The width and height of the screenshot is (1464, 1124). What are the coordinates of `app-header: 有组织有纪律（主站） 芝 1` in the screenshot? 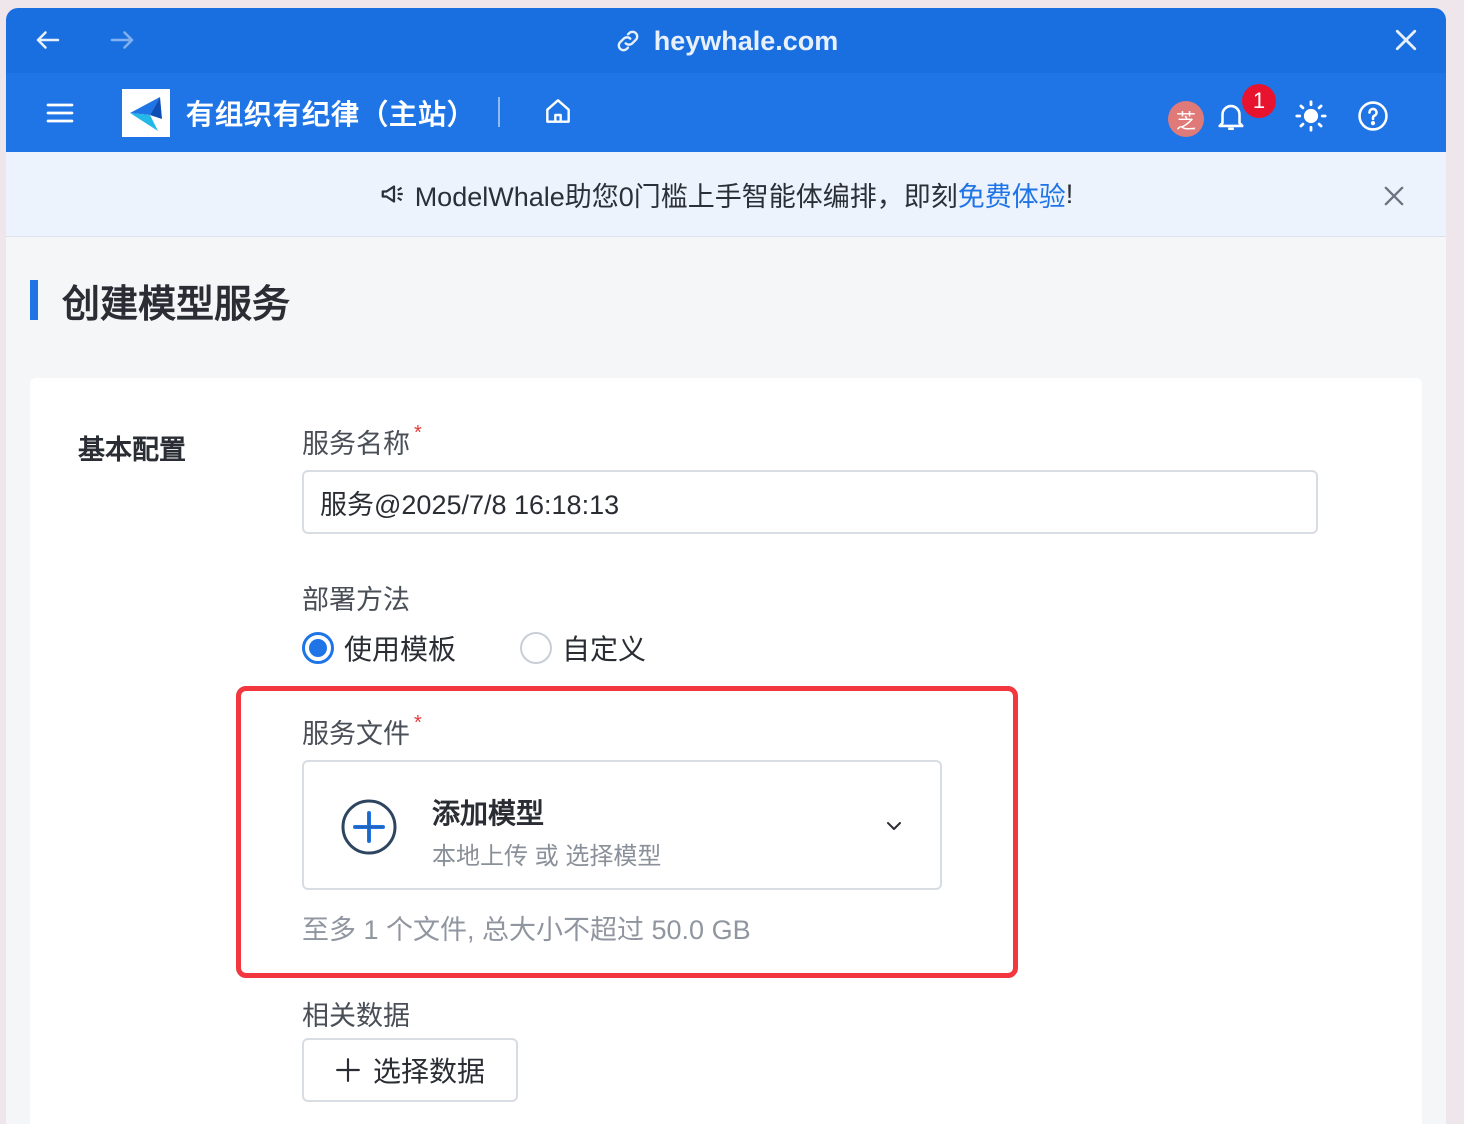 It's located at (726, 112).